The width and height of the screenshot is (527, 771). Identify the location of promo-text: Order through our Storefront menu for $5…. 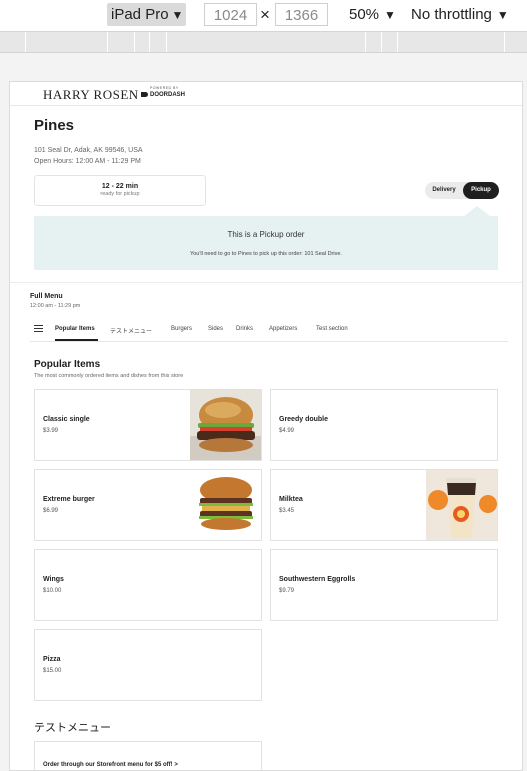
(110, 765).